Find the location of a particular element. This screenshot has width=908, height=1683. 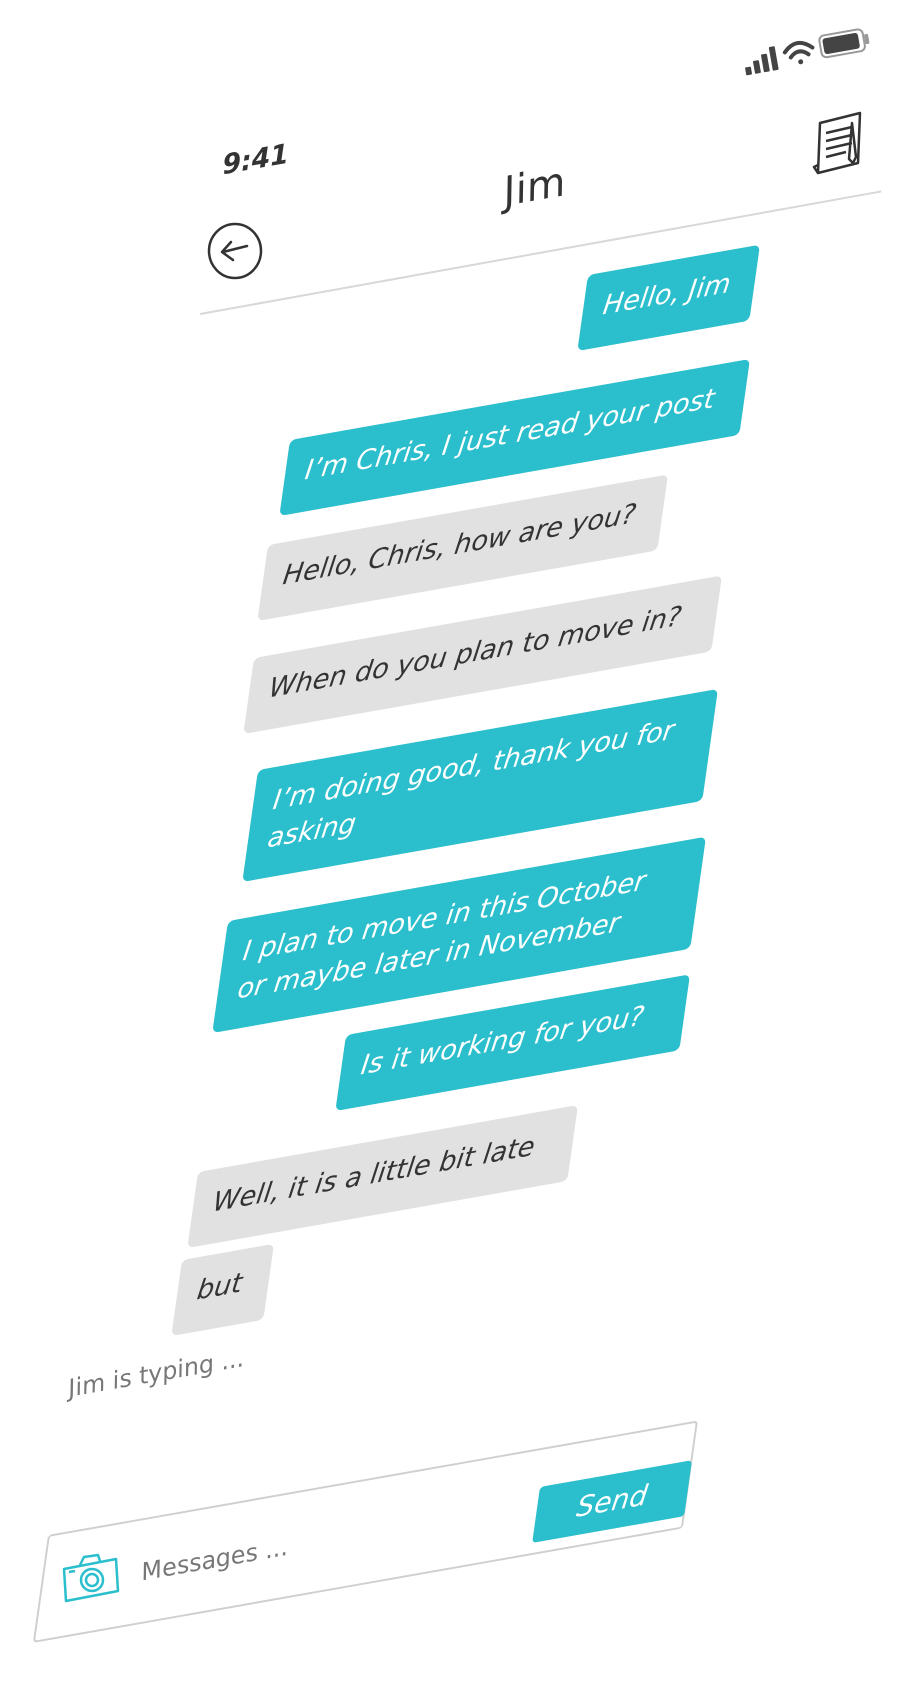

camera-button is located at coordinates (91, 1576).